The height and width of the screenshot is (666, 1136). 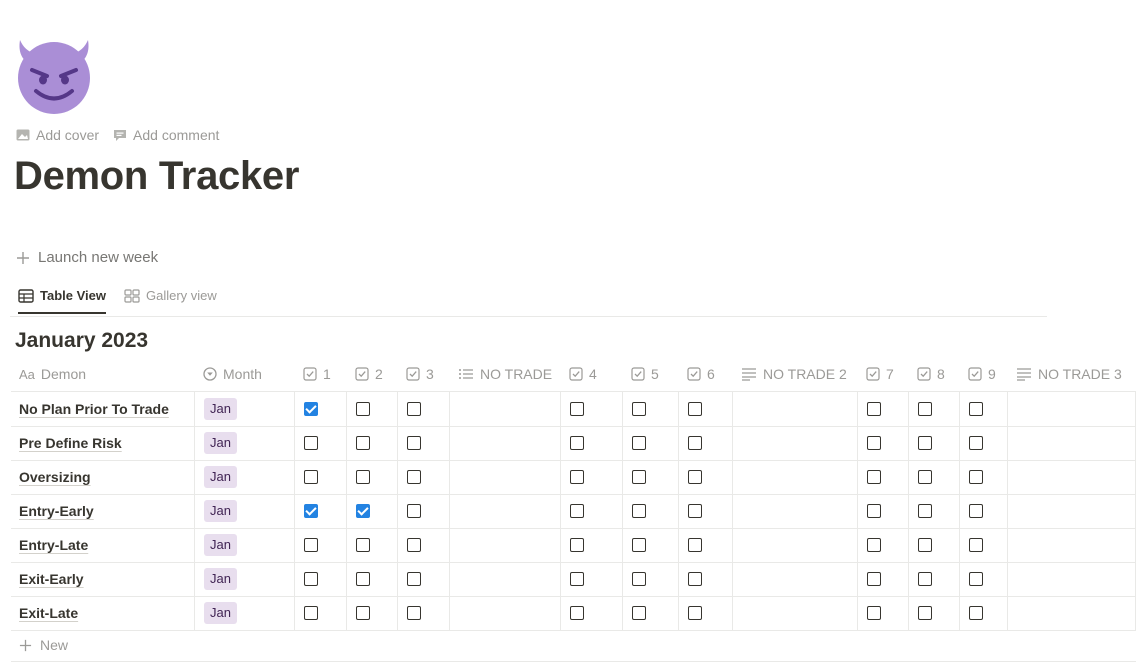 What do you see at coordinates (66, 443) in the screenshot?
I see `demon-name: Pre Define Risk` at bounding box center [66, 443].